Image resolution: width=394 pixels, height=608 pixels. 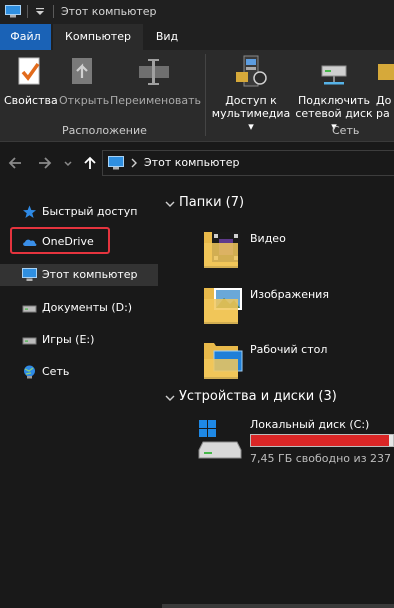 What do you see at coordinates (334, 100) in the screenshot?
I see `map-network-drive-label-1: Подключить` at bounding box center [334, 100].